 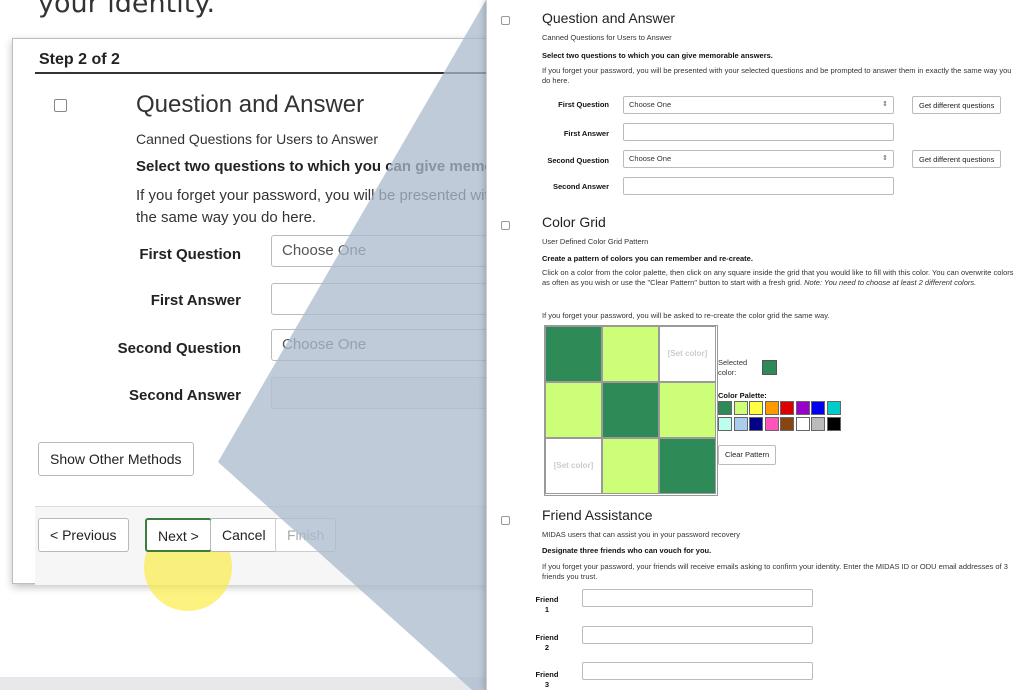 I want to click on selected-color-label: Selected color:, so click(x=733, y=367).